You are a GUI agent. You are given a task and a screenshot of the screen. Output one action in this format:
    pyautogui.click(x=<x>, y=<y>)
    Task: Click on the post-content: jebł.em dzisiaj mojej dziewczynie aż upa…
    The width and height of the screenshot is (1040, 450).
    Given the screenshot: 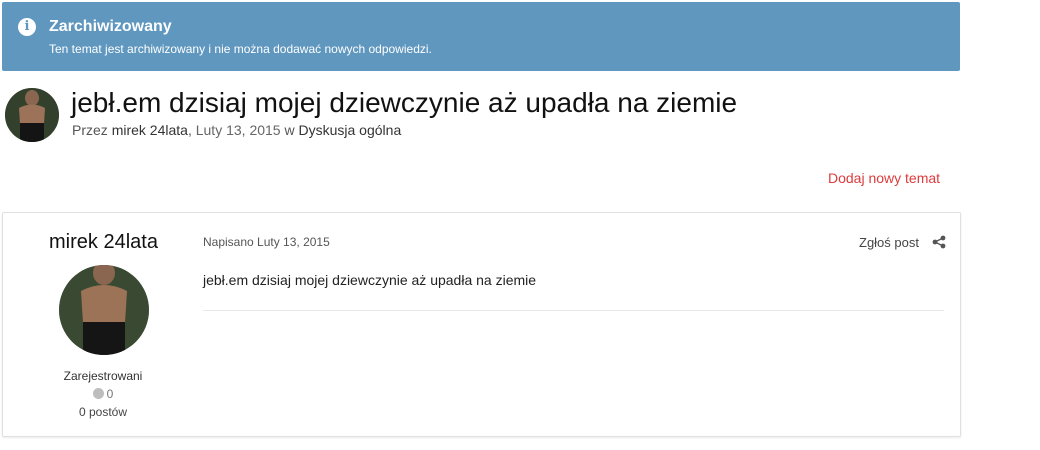 What is the action you would take?
    pyautogui.click(x=370, y=280)
    